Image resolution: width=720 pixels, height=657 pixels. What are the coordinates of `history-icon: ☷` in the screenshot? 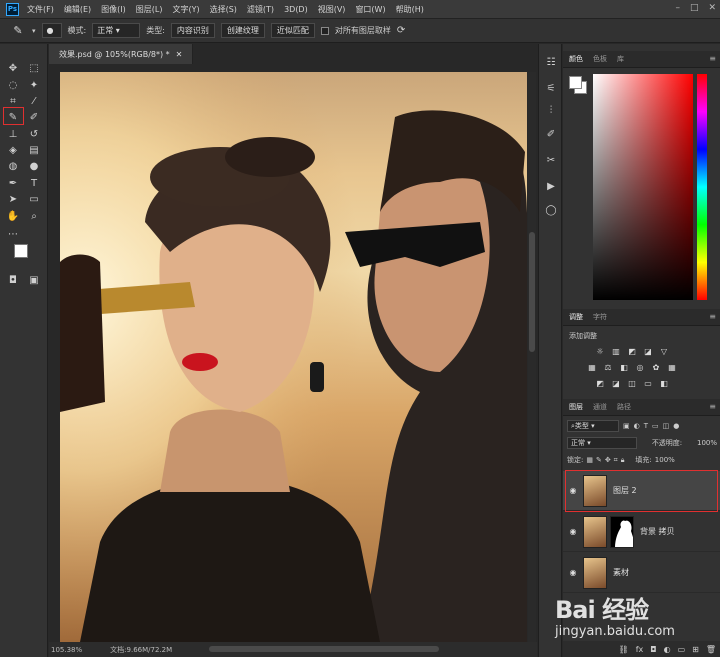 It's located at (551, 62).